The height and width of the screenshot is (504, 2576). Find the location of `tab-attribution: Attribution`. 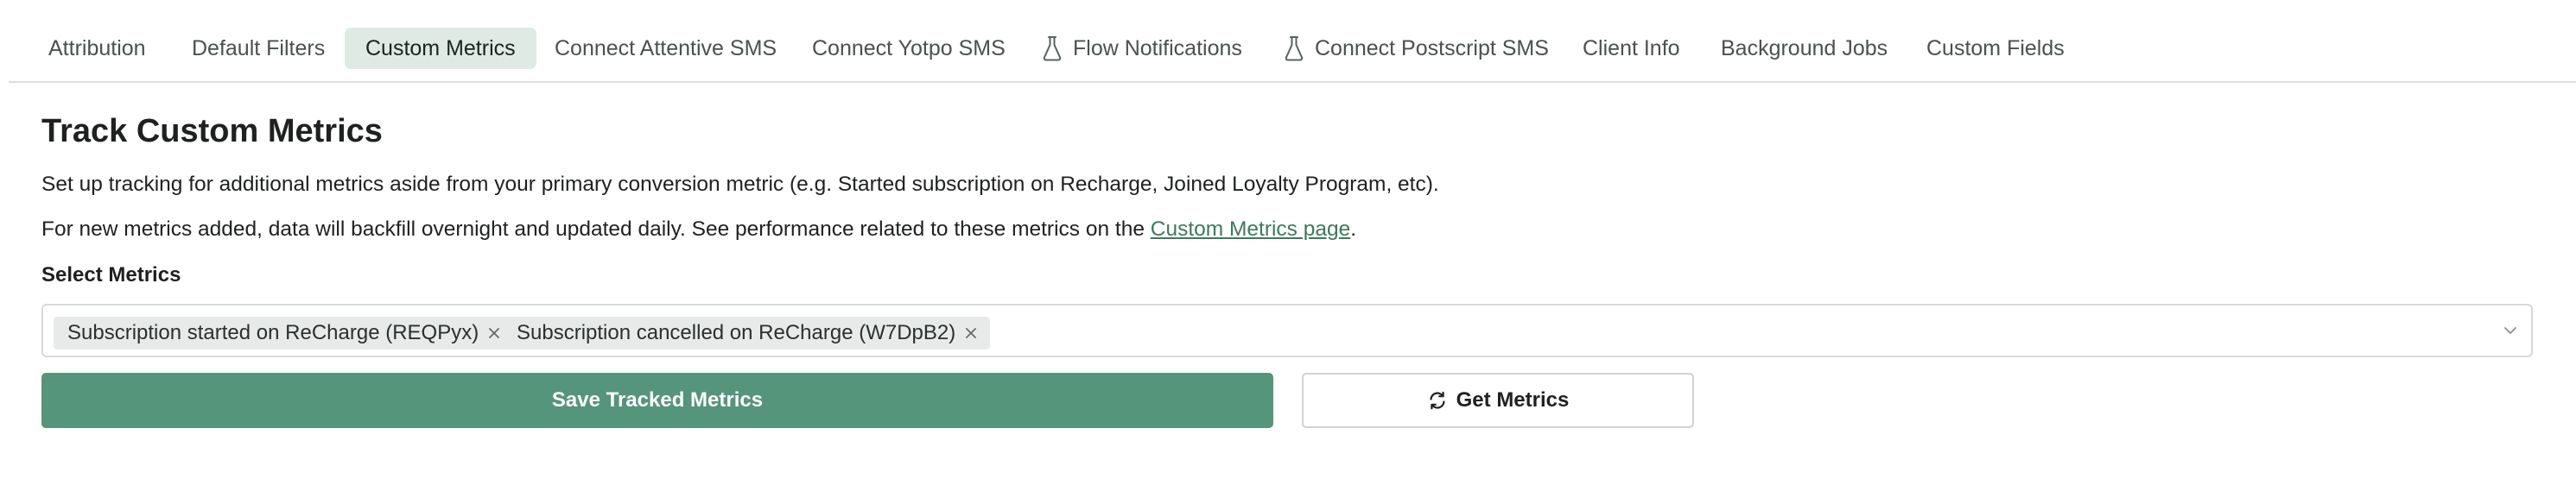

tab-attribution: Attribution is located at coordinates (97, 49).